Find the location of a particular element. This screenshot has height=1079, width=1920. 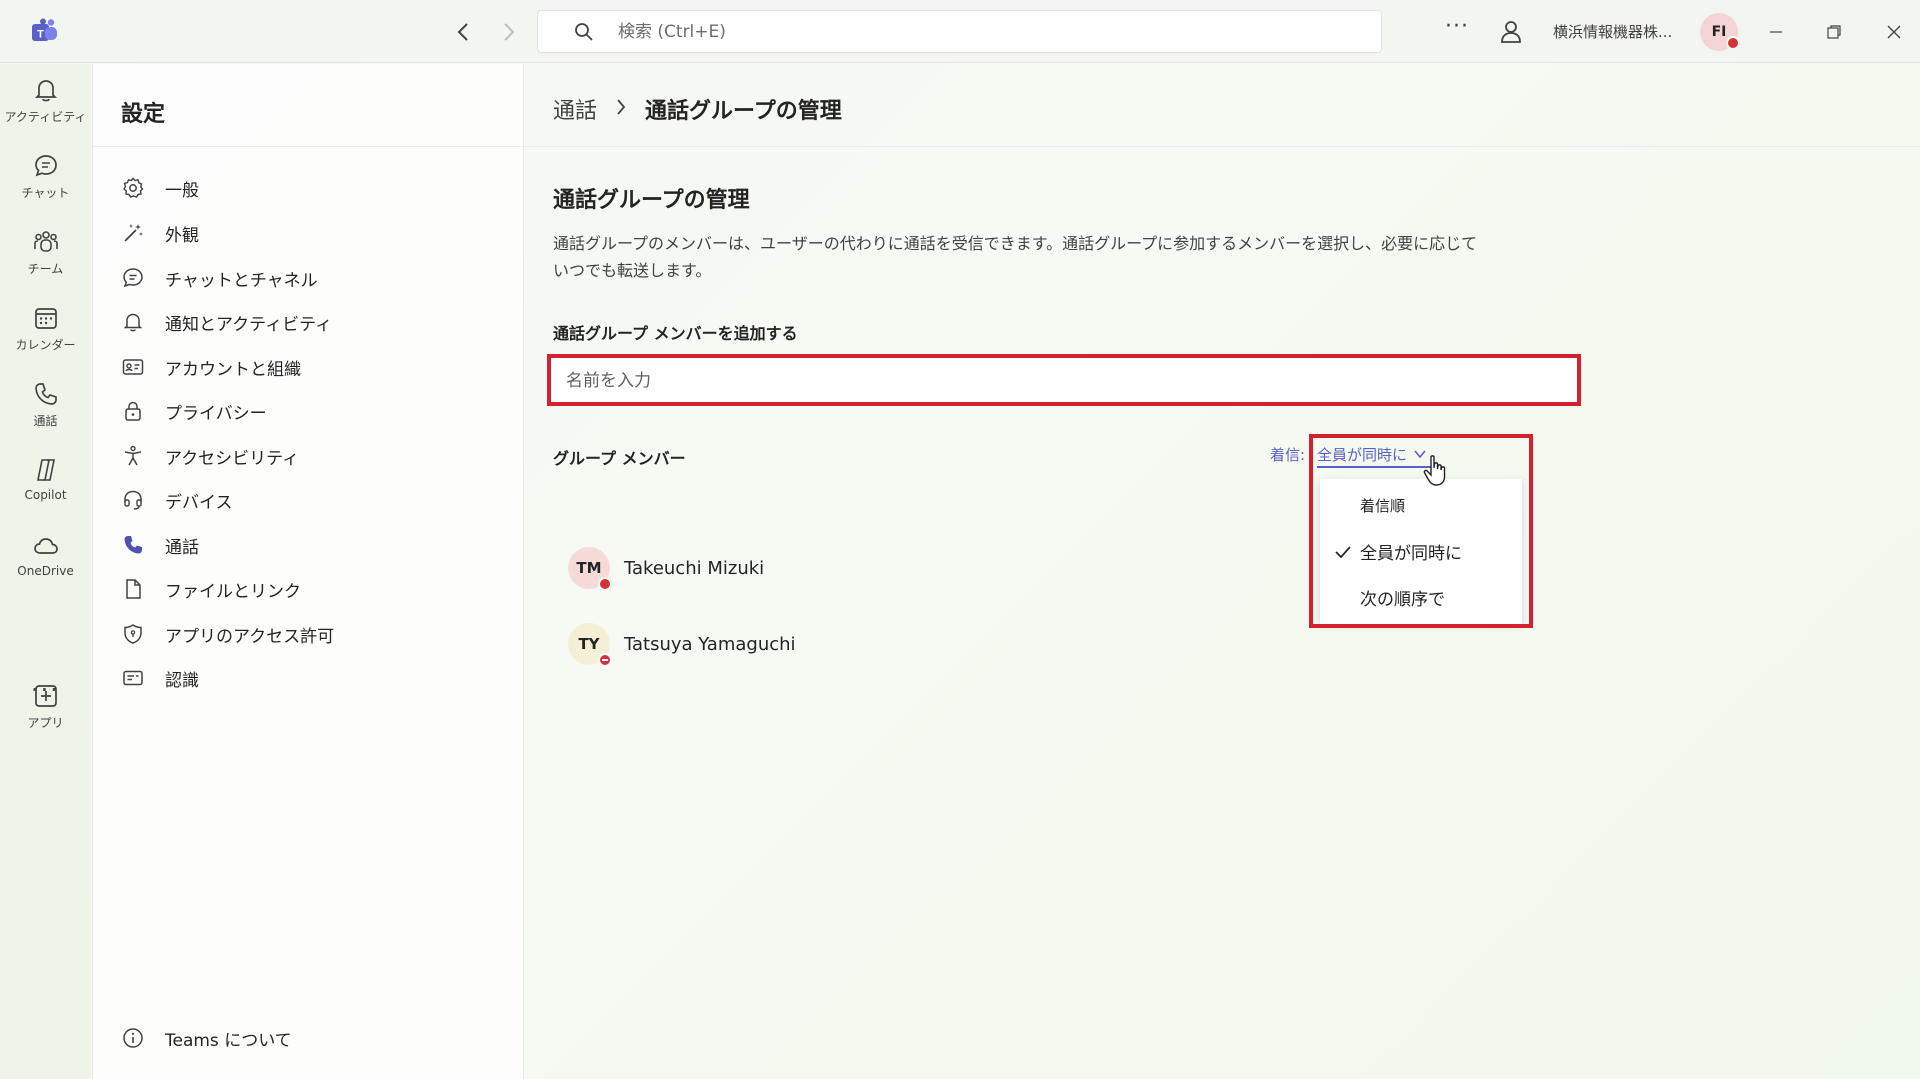

settings-item-notifications: 通知とアクティビティ is located at coordinates (226, 322).